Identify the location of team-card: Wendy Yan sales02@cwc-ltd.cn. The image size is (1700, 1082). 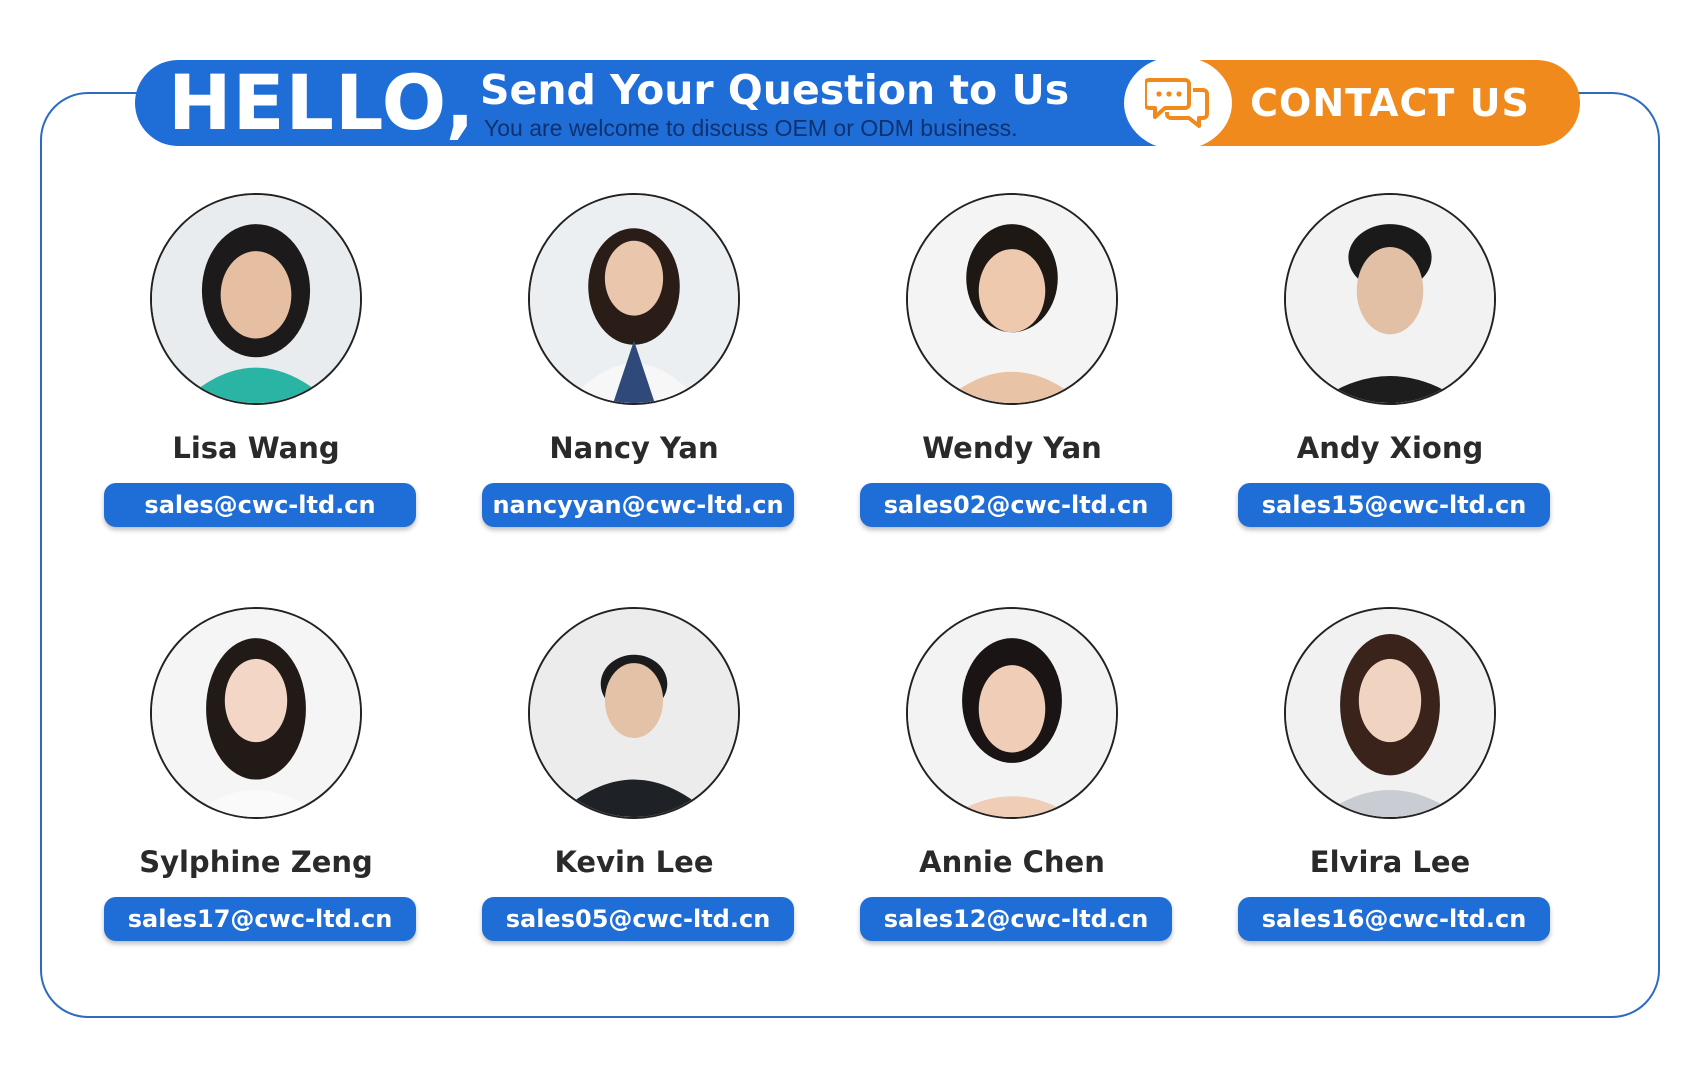
(1012, 368).